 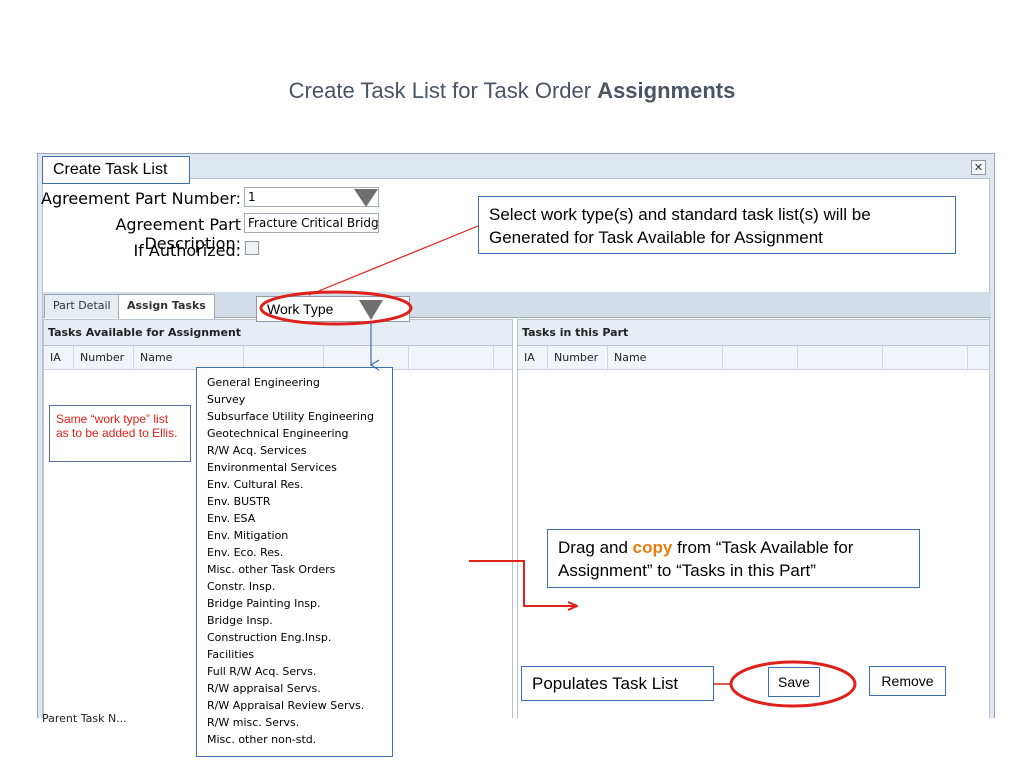 I want to click on work-type-option: Misc. other Task Orders, so click(x=294, y=569).